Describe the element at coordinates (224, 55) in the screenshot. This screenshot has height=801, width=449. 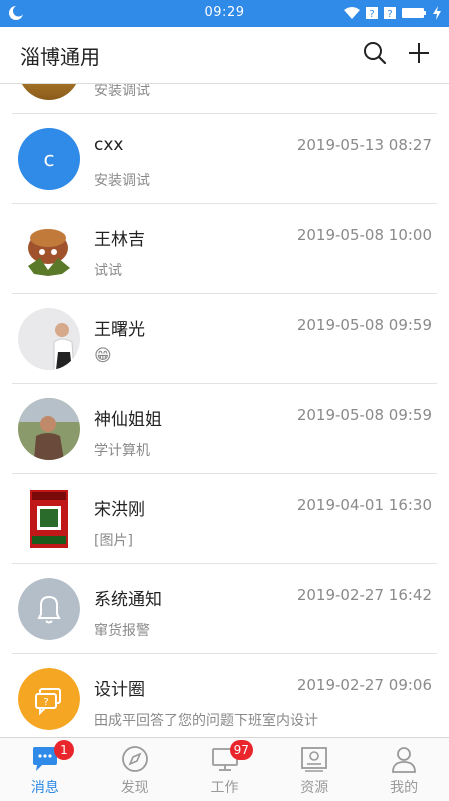
I see `app-header: 淄博通用` at that location.